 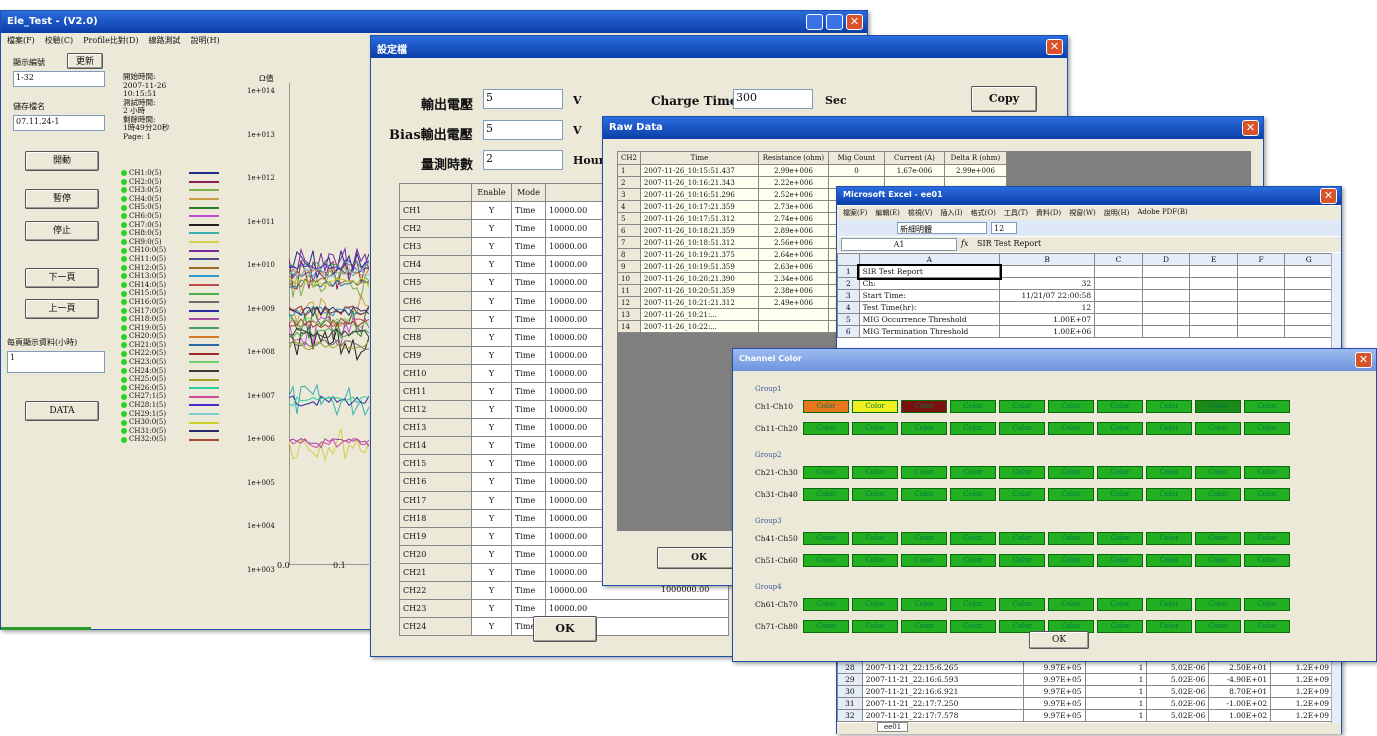 I want to click on ok-button: OK, so click(x=565, y=629).